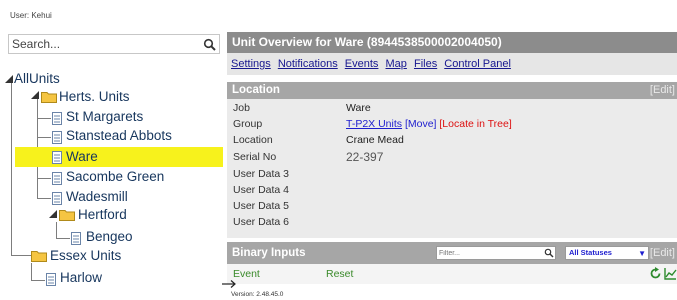 Image resolution: width=677 pixels, height=300 pixels. Describe the element at coordinates (452, 90) in the screenshot. I see `location-header: Location [Edit]` at that location.